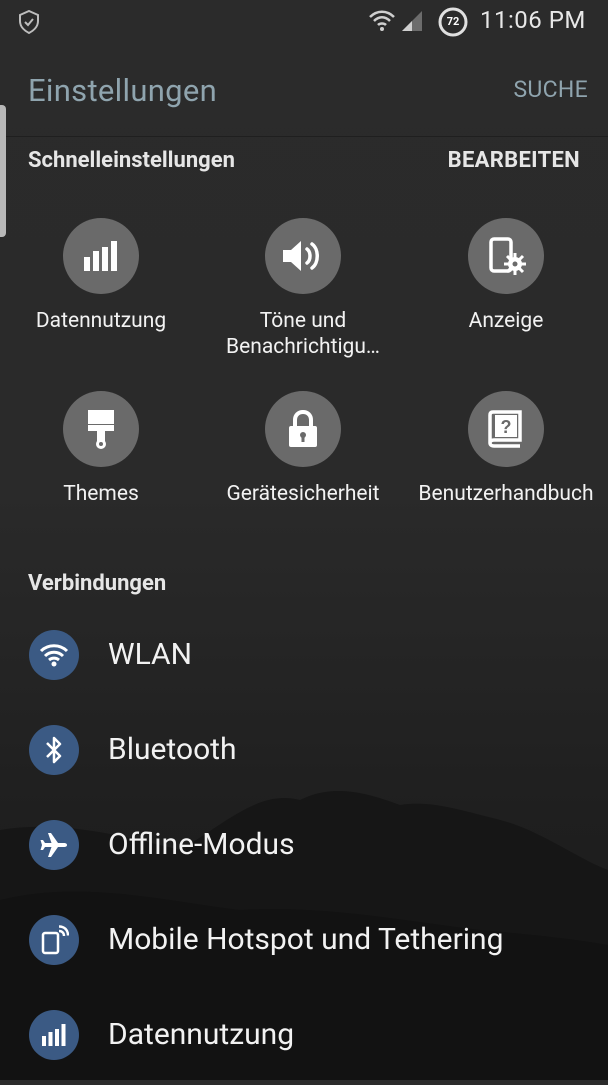 This screenshot has width=608, height=1085. What do you see at coordinates (3, 171) in the screenshot?
I see `edge-panel-handle` at bounding box center [3, 171].